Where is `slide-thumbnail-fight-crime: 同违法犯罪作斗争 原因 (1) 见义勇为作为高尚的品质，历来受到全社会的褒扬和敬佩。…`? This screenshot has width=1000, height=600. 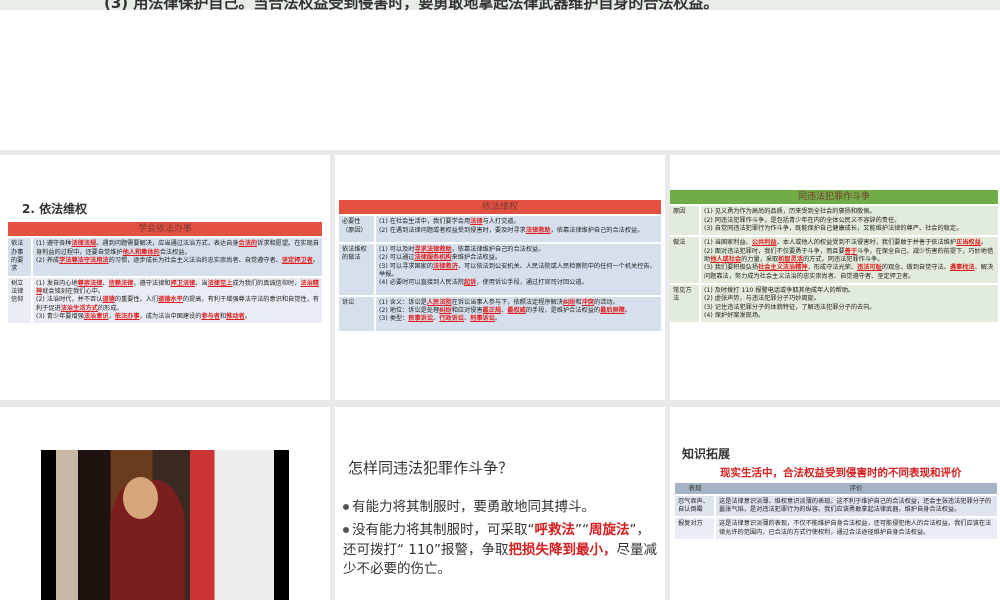
slide-thumbnail-fight-crime: 同违法犯罪作斗争 原因 (1) 见义勇为作为高尚的品质，历来受到全社会的褒扬和敬佩。… is located at coordinates (835, 277).